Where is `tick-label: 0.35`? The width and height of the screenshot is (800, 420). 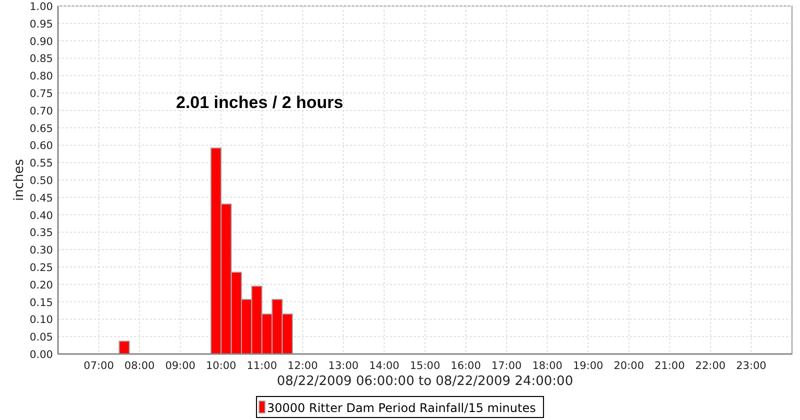
tick-label: 0.35 is located at coordinates (41, 233).